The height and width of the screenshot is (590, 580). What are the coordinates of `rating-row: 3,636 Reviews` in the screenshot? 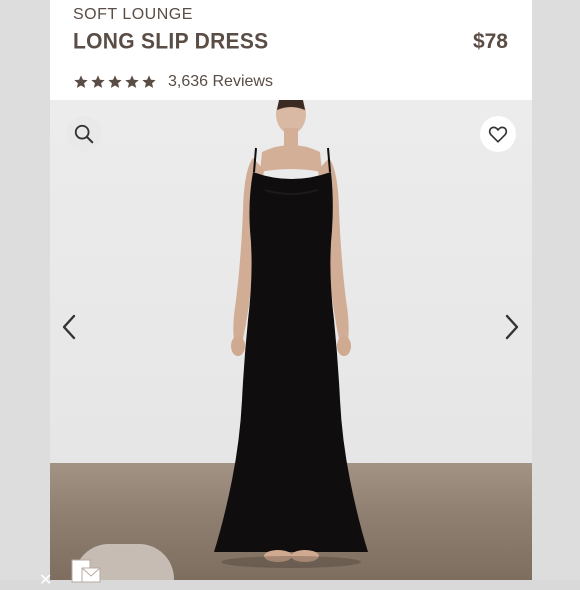 It's located at (173, 82).